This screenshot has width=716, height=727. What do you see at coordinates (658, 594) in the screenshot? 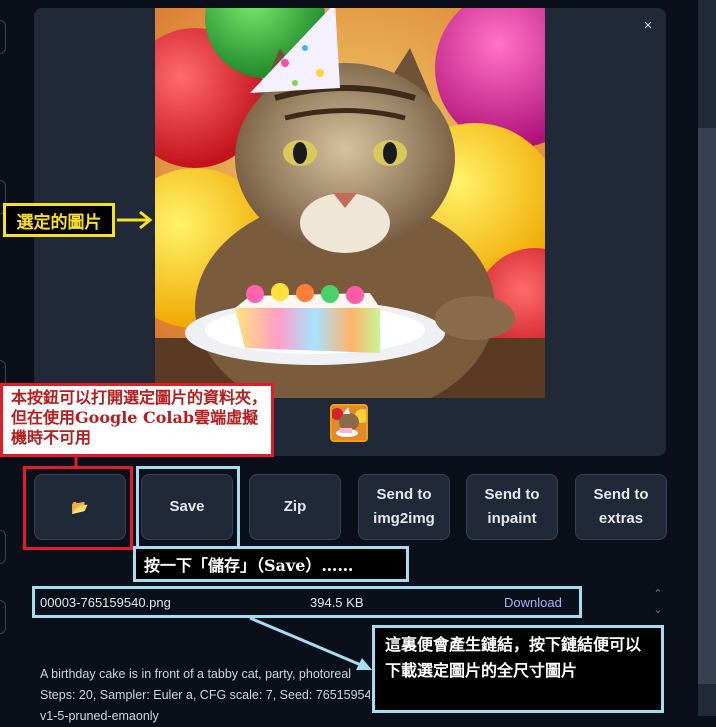
I see `chevron-up-icon: ⌃` at bounding box center [658, 594].